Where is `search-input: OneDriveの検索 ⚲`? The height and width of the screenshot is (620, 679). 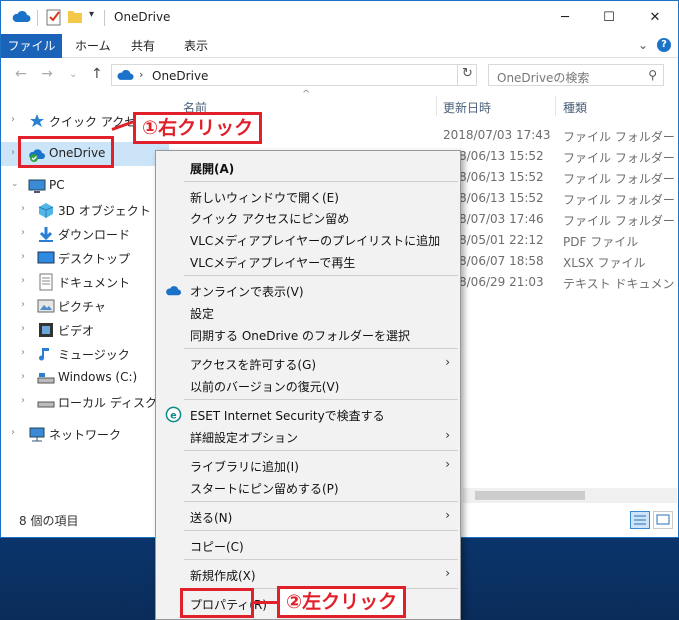
search-input: OneDriveの検索 ⚲ is located at coordinates (576, 75).